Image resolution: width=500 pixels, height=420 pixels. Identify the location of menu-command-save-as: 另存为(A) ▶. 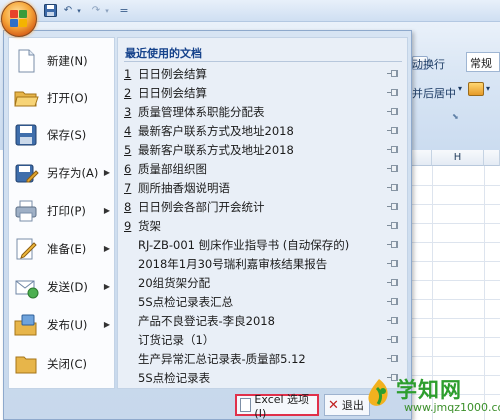
(61, 172).